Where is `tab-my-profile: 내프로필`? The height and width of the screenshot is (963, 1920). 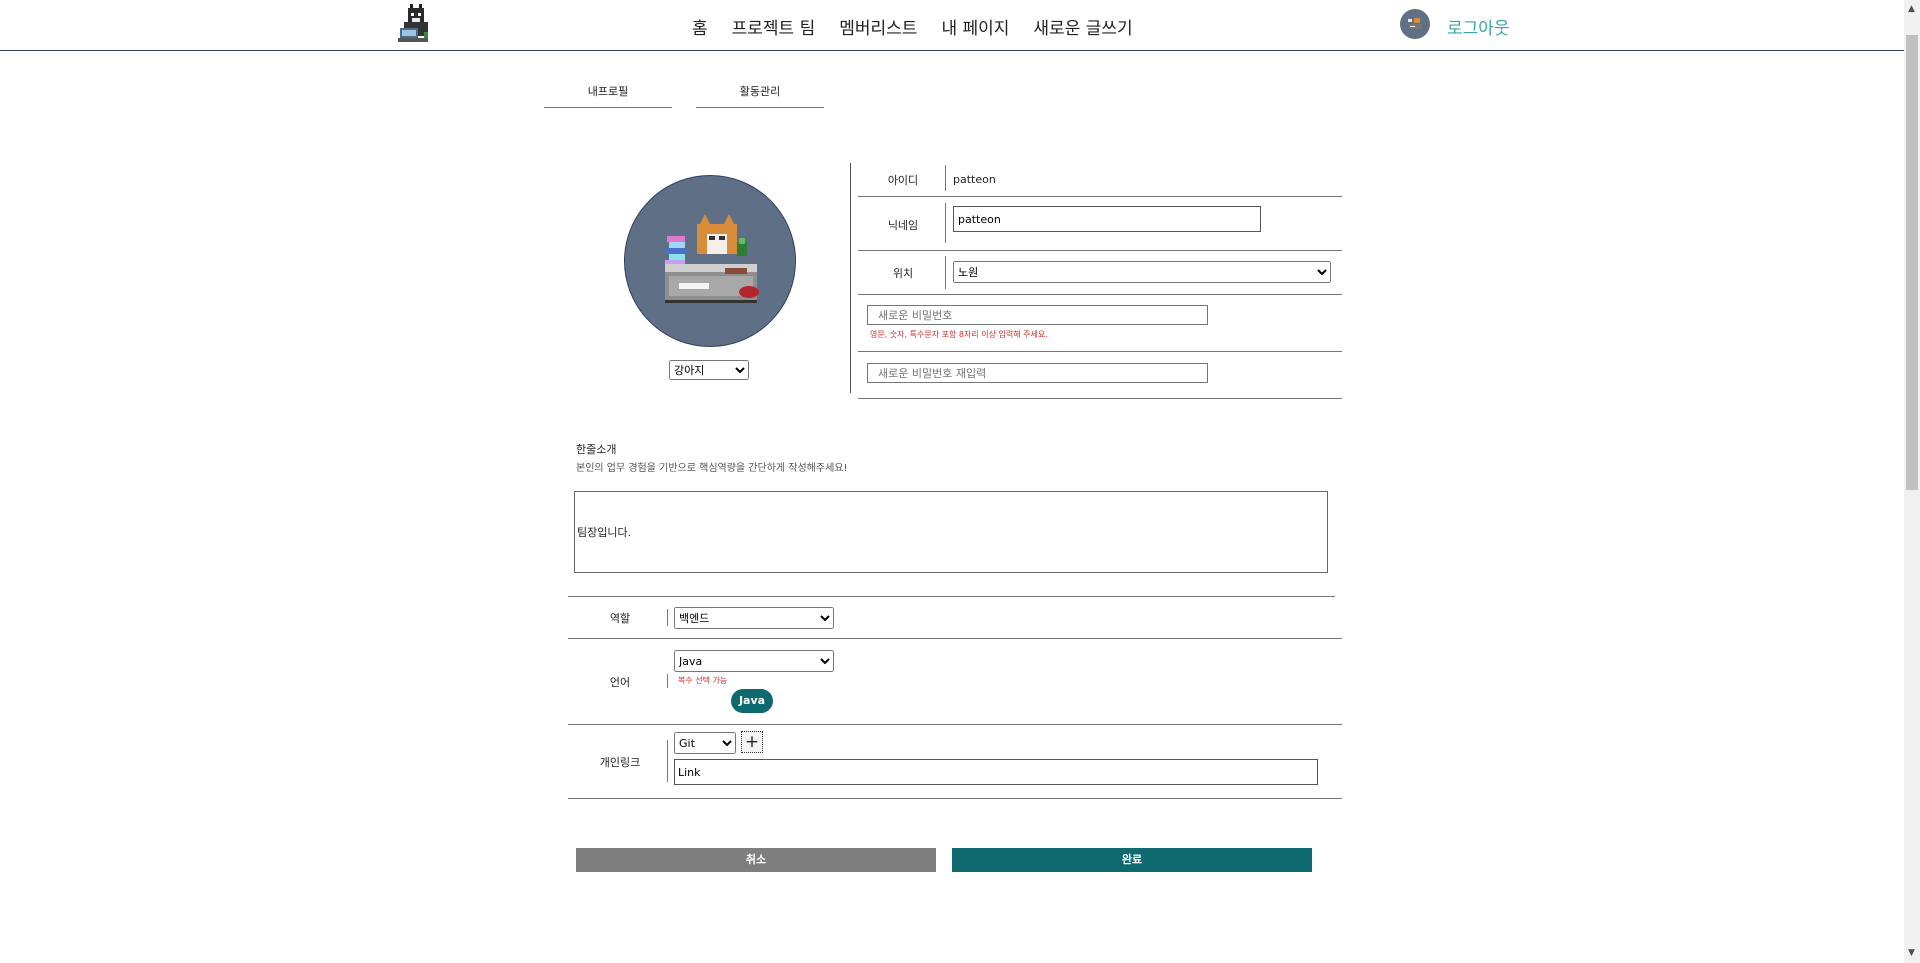 tab-my-profile: 내프로필 is located at coordinates (608, 95).